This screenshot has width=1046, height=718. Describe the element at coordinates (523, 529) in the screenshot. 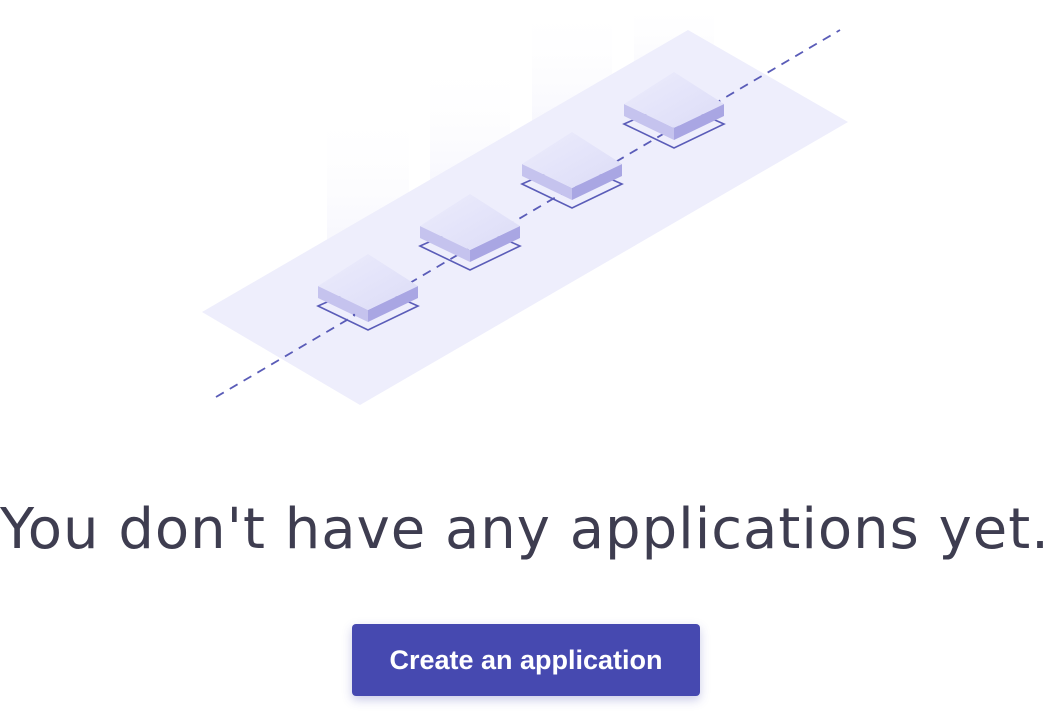

I see `empty-state-title: You don't have any applications yet.` at that location.